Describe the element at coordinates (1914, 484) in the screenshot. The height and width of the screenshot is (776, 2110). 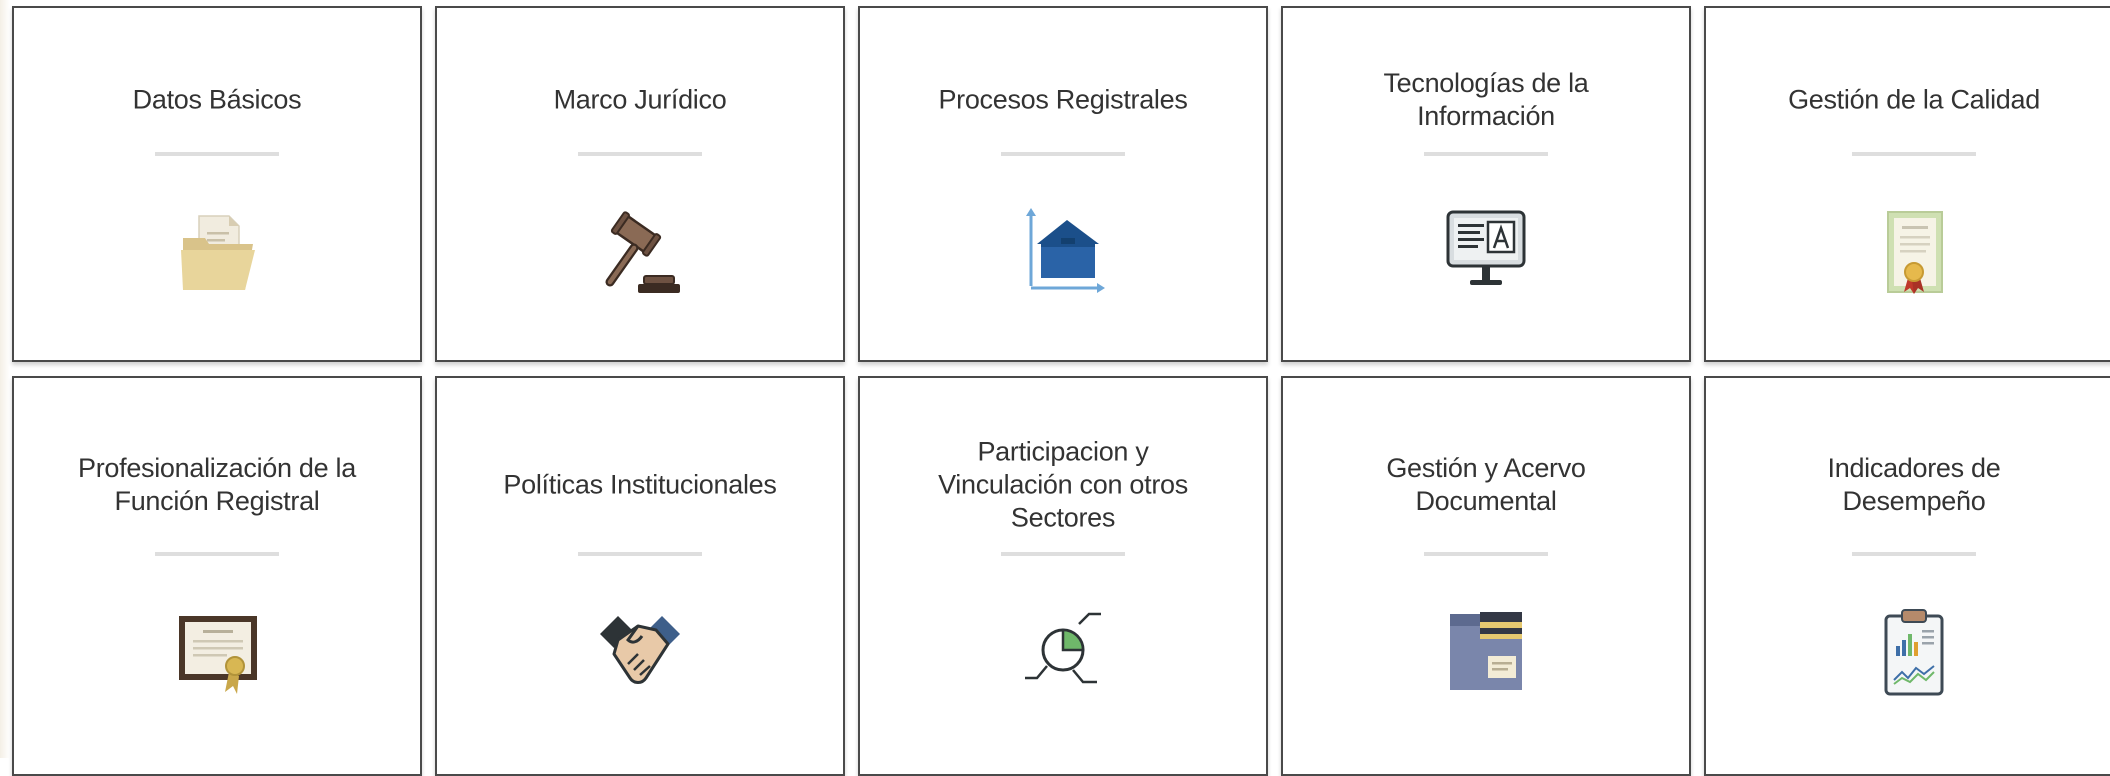
I see `card-title: Indicadores de Desempeño` at that location.